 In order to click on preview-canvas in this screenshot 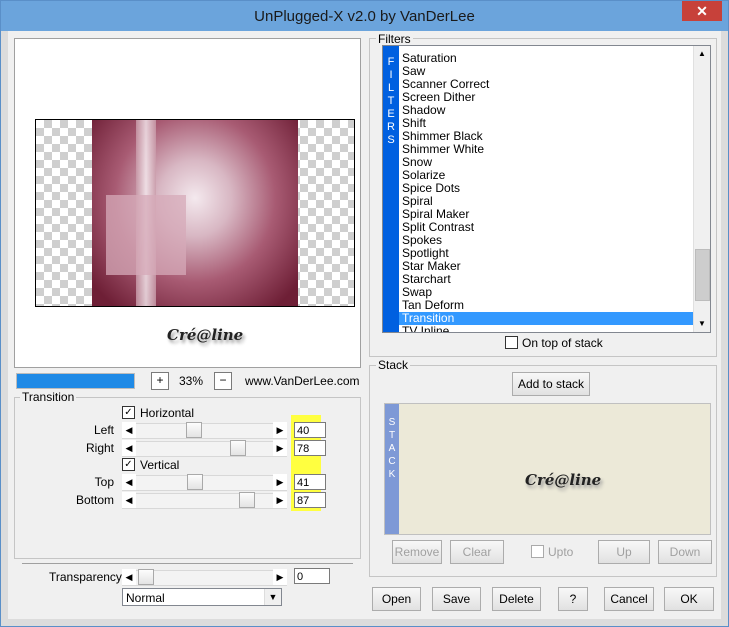, I will do `click(195, 213)`.